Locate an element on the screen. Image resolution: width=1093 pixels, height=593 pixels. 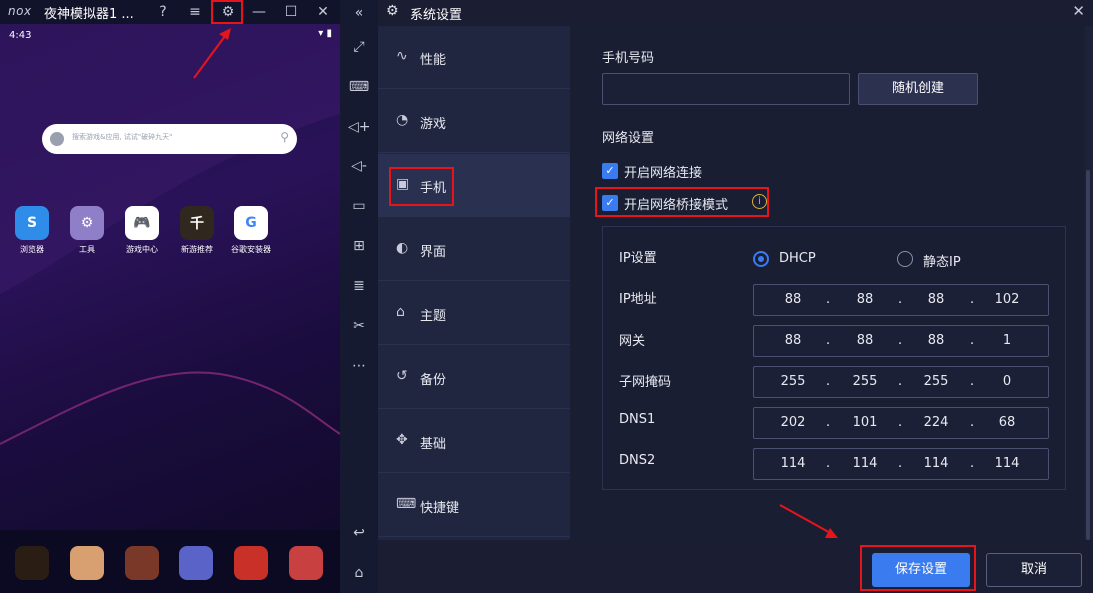
nav-label: 游戏 is located at coordinates (433, 124).